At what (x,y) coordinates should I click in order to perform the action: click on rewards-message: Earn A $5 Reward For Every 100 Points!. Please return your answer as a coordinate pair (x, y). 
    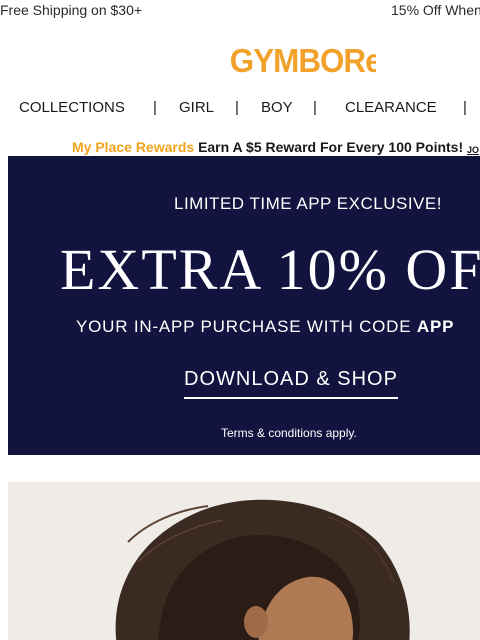
    Looking at the image, I should click on (331, 147).